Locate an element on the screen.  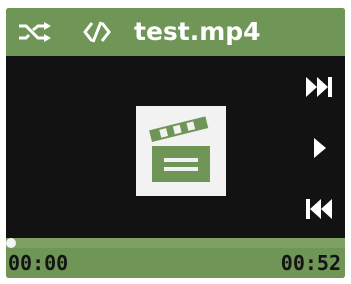
progress-bar is located at coordinates (175, 243).